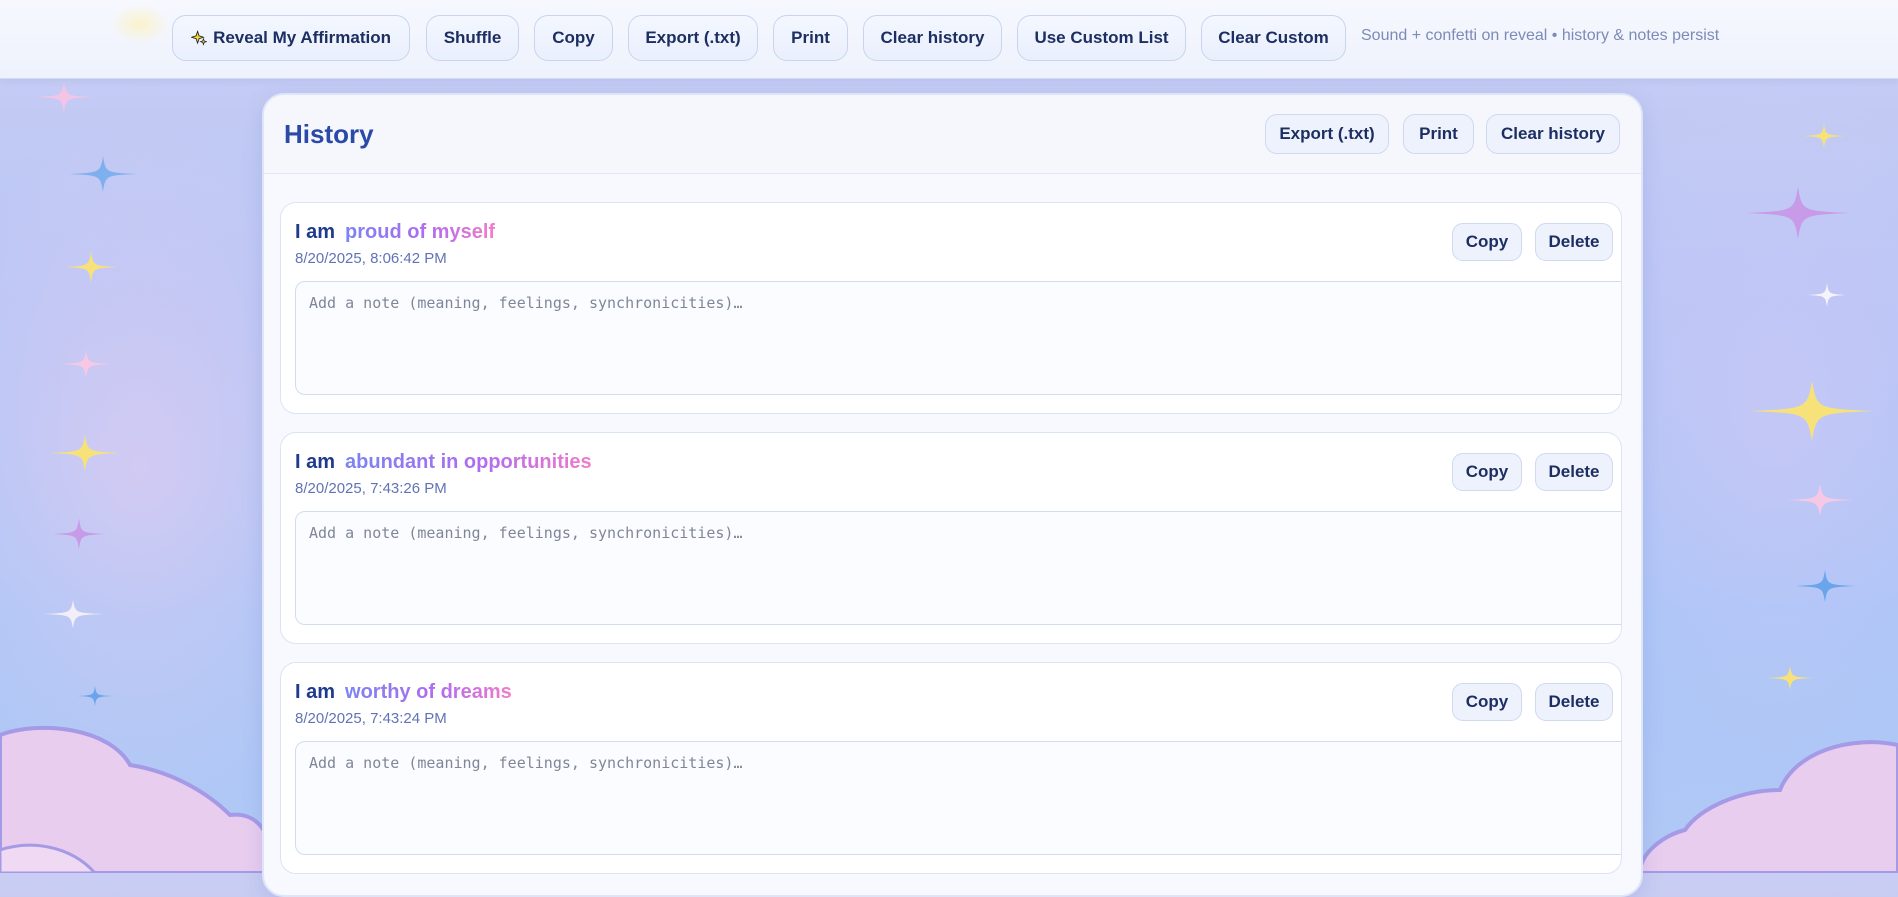 Image resolution: width=1898 pixels, height=897 pixels. What do you see at coordinates (472, 38) in the screenshot?
I see `shuffle-button: Shuffle` at bounding box center [472, 38].